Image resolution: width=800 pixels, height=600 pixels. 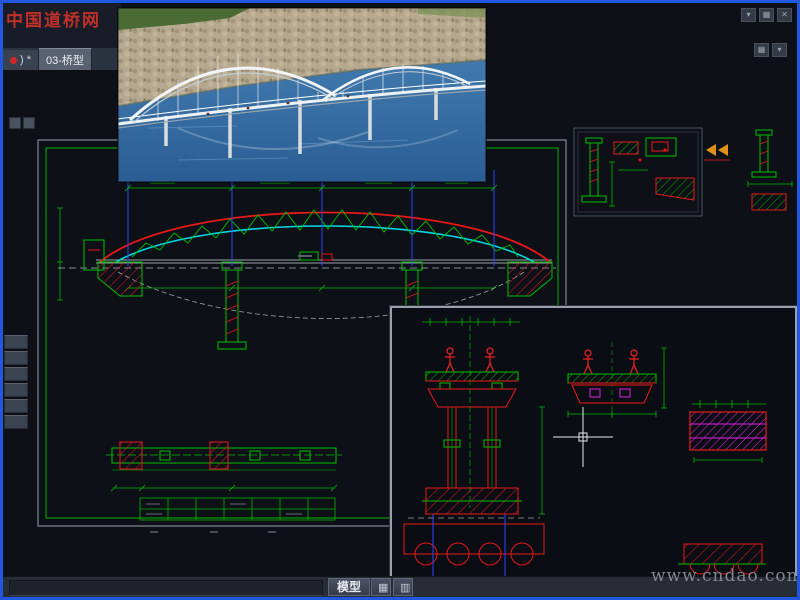 I want to click on abutment-right, so click(x=530, y=279).